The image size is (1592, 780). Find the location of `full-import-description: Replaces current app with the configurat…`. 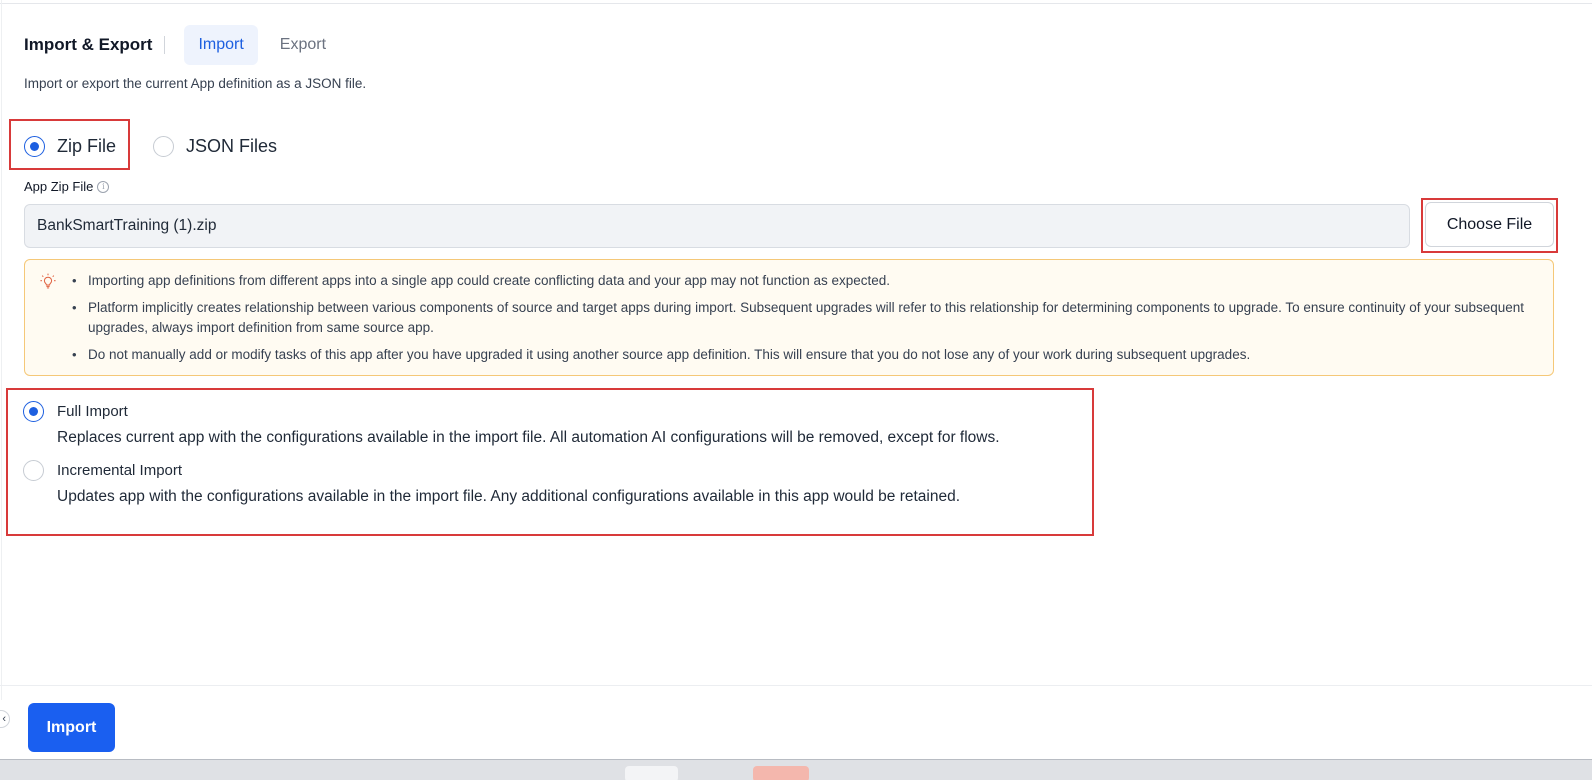

full-import-description: Replaces current app with the configurat… is located at coordinates (528, 437).